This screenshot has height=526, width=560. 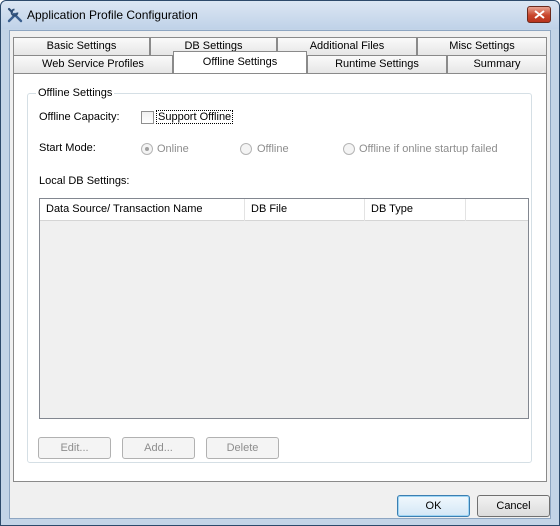 I want to click on offline-capacity-label: Offline Capacity:, so click(x=79, y=117).